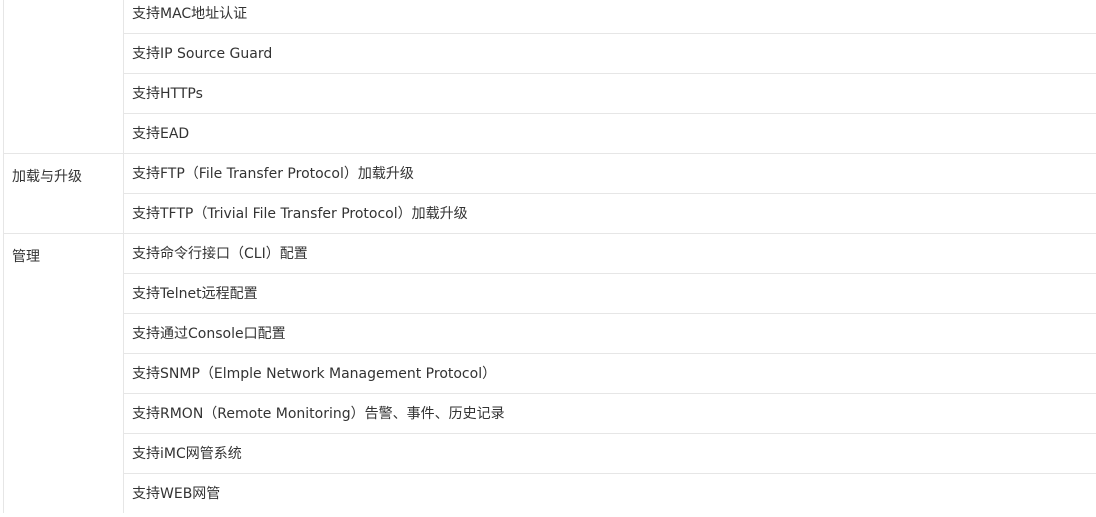 This screenshot has width=1096, height=517. I want to click on category-cell, so click(63, 76).